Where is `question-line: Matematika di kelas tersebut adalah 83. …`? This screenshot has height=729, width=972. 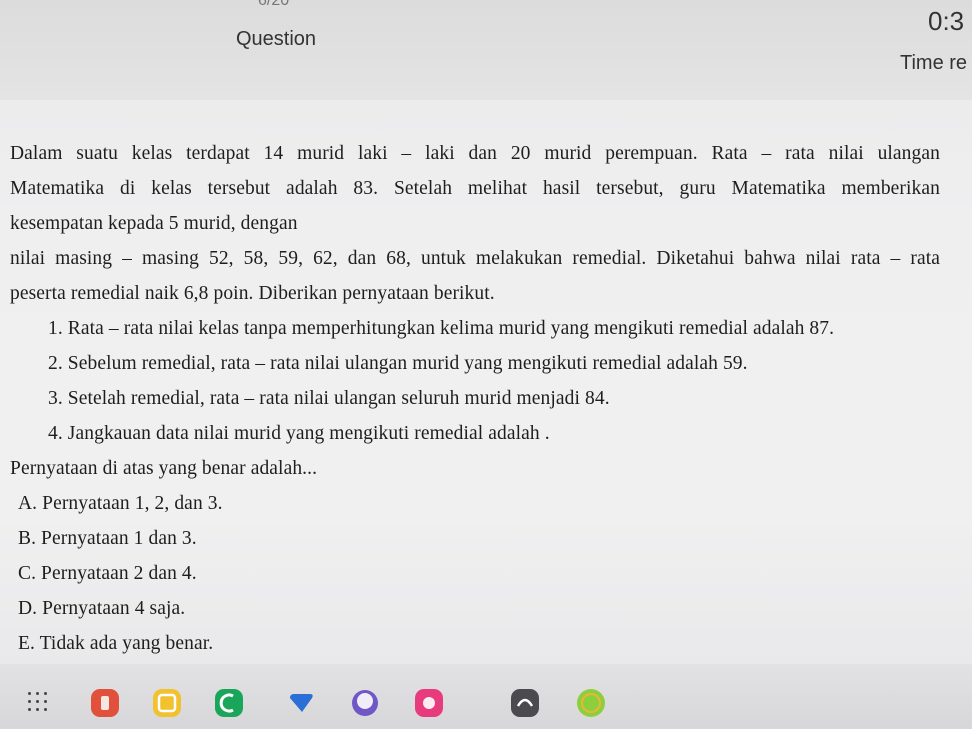
question-line: Matematika di kelas tersebut adalah 83. … is located at coordinates (475, 188).